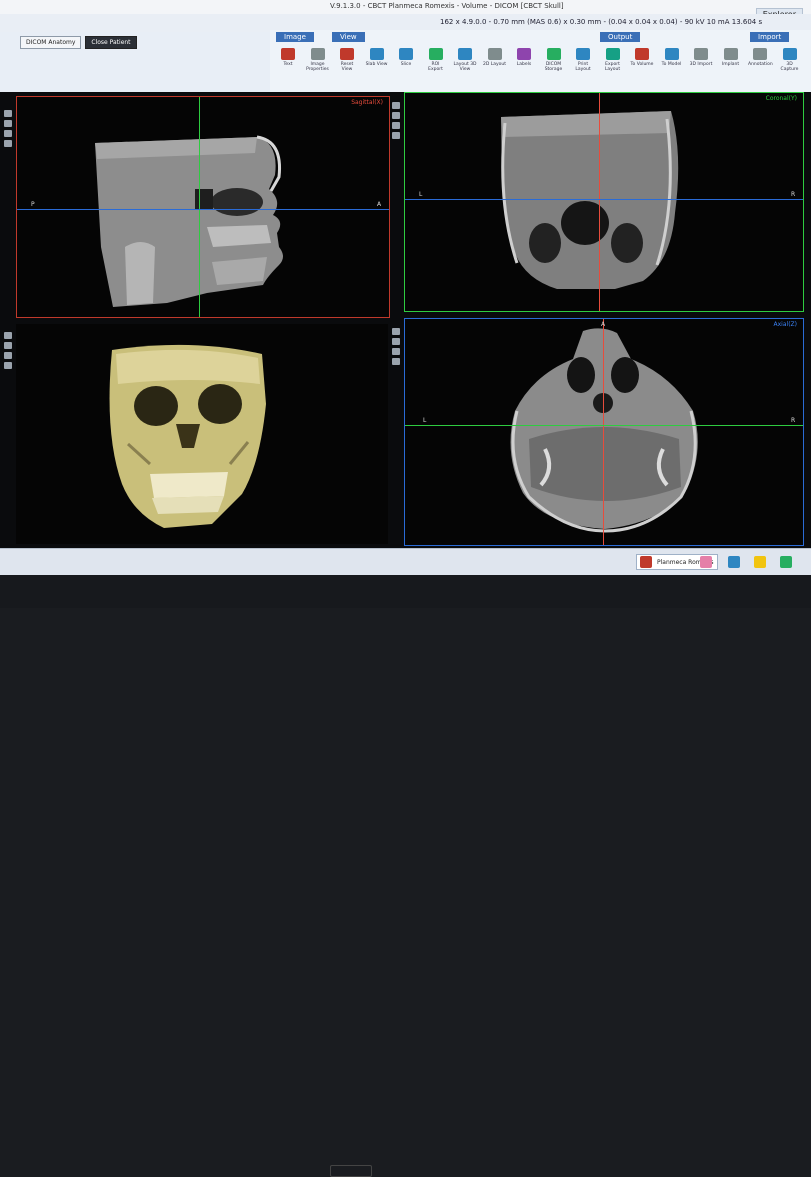 This screenshot has height=1177, width=811. I want to click on ribbon-button: ROI Export, so click(436, 60).